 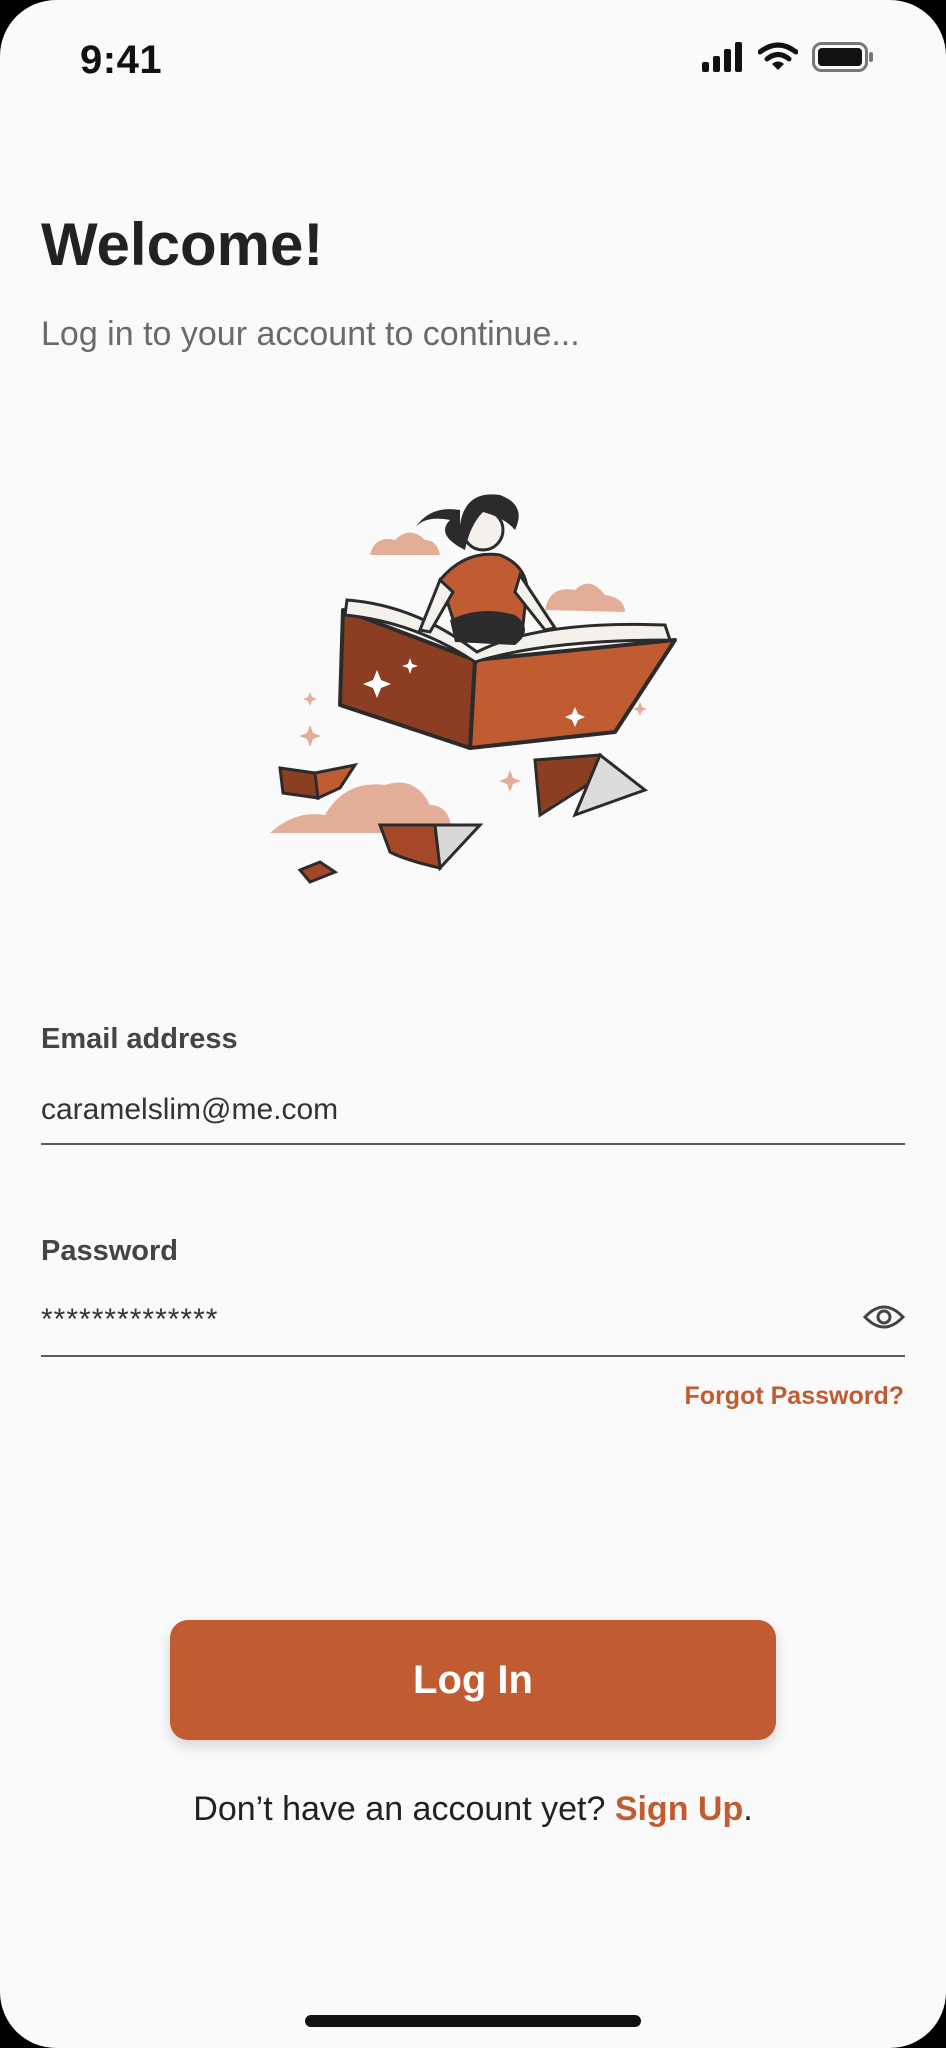 What do you see at coordinates (748, 1809) in the screenshot?
I see `signup-suffix: .` at bounding box center [748, 1809].